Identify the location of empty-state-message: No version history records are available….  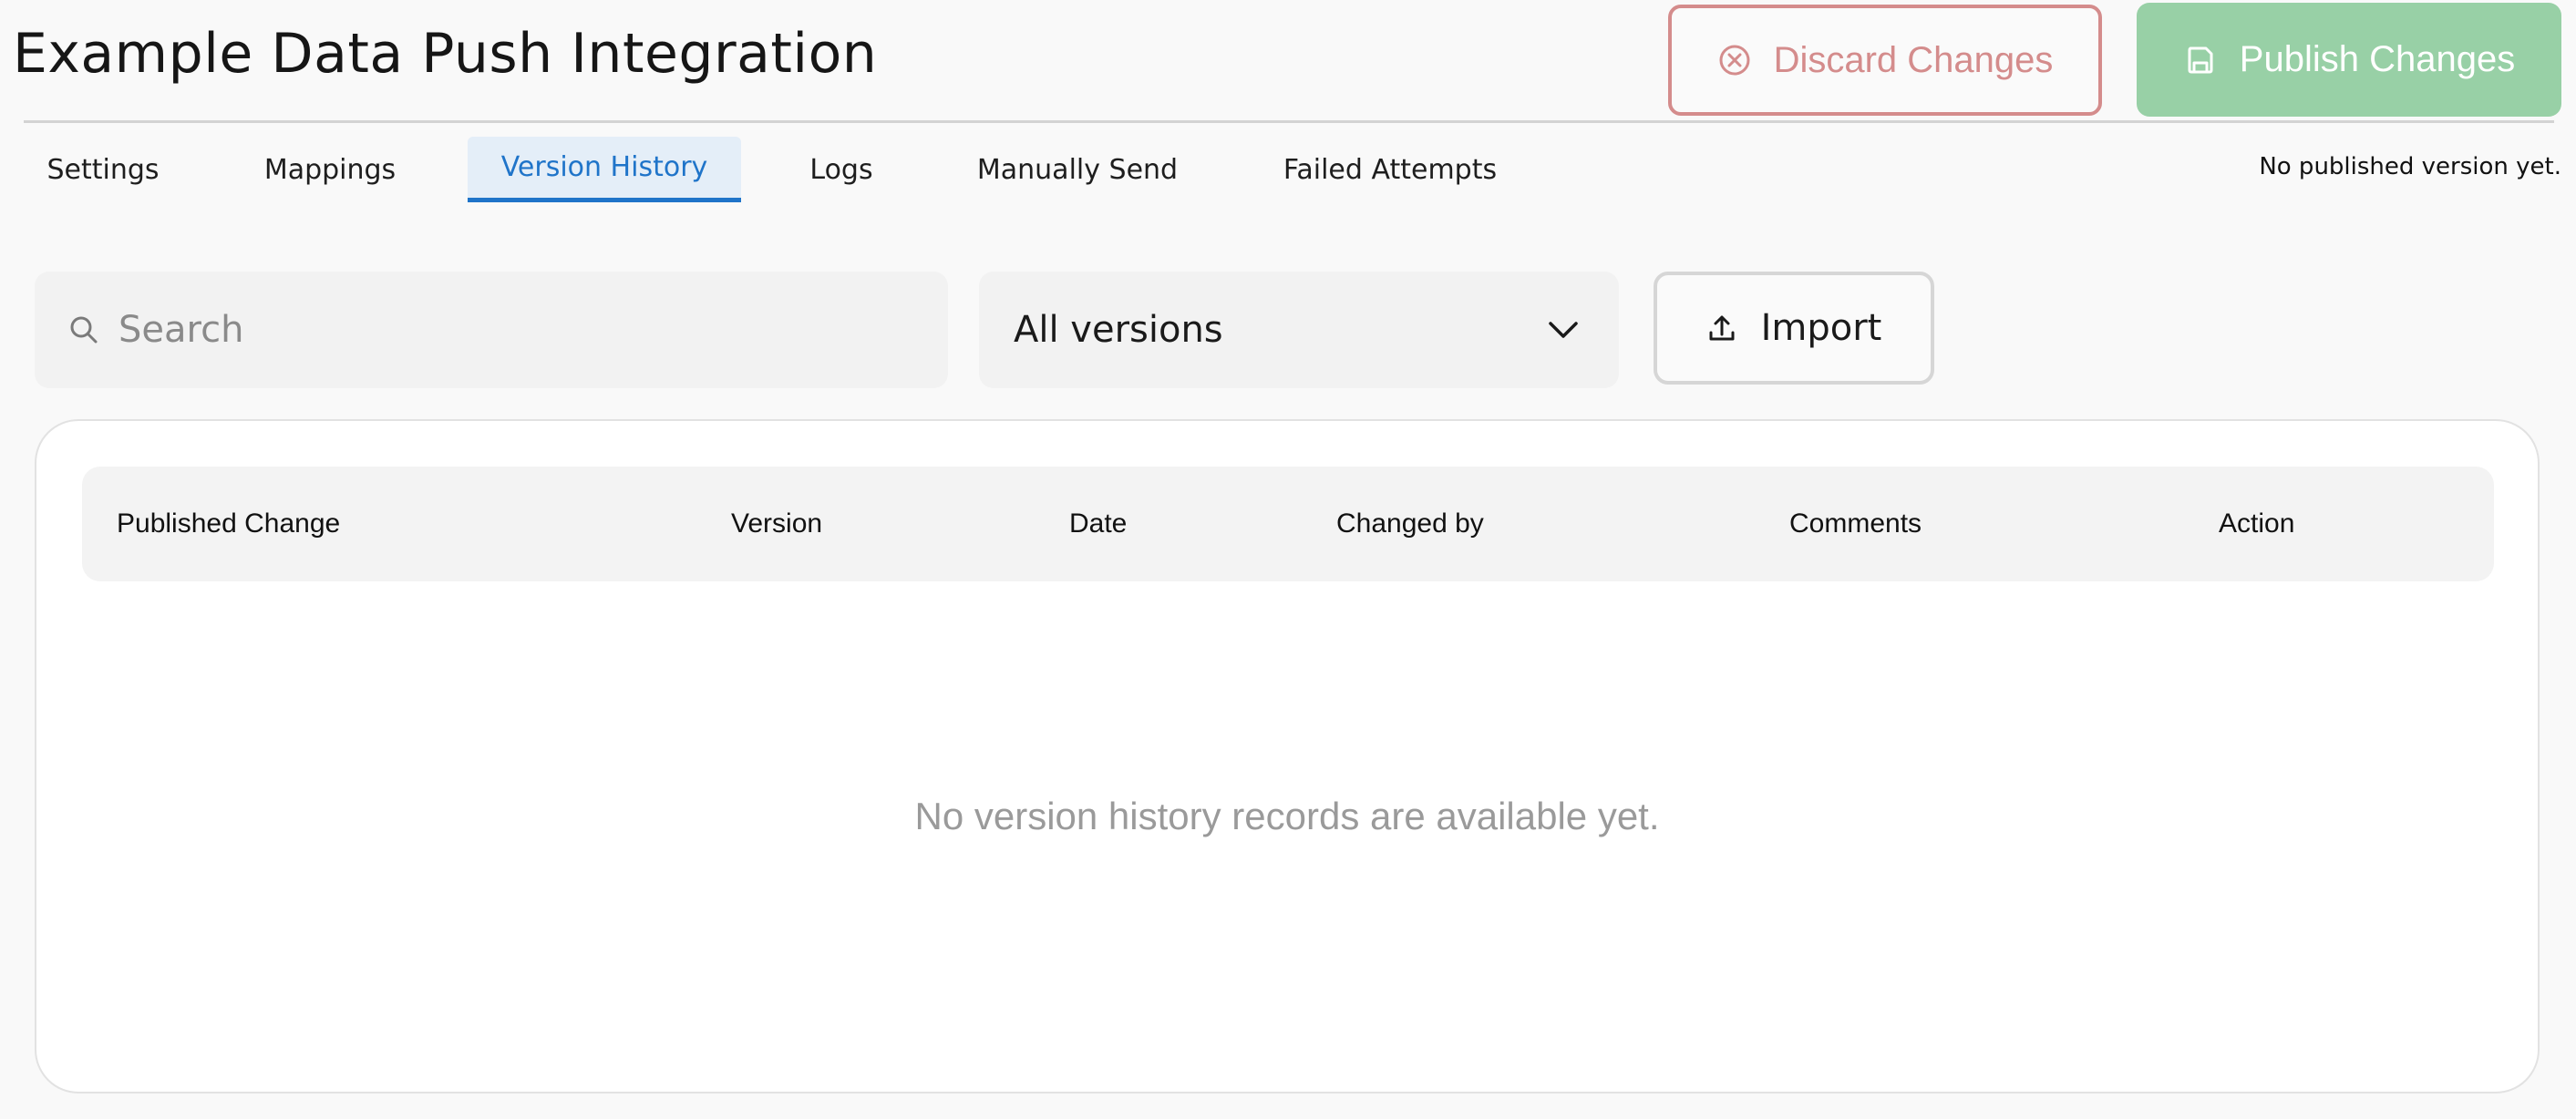
(1287, 816).